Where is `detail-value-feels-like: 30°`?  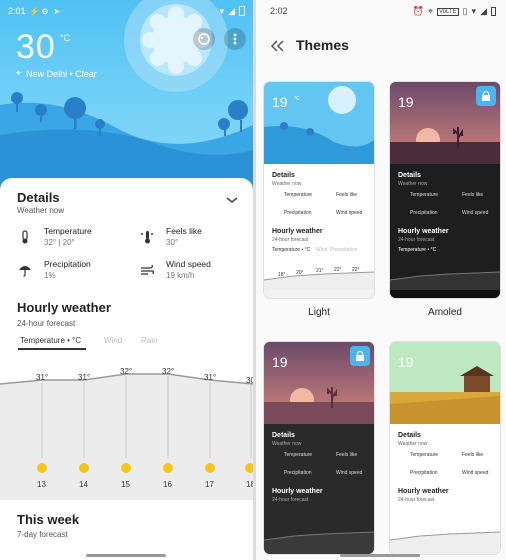
detail-value-feels-like: 30° is located at coordinates (172, 242).